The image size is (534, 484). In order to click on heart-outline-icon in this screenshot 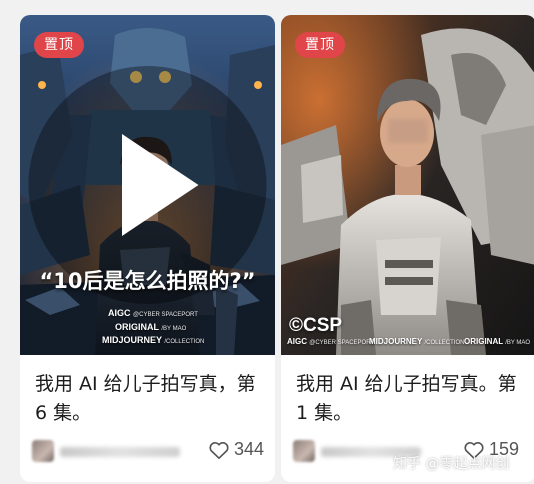, I will do `click(219, 450)`.